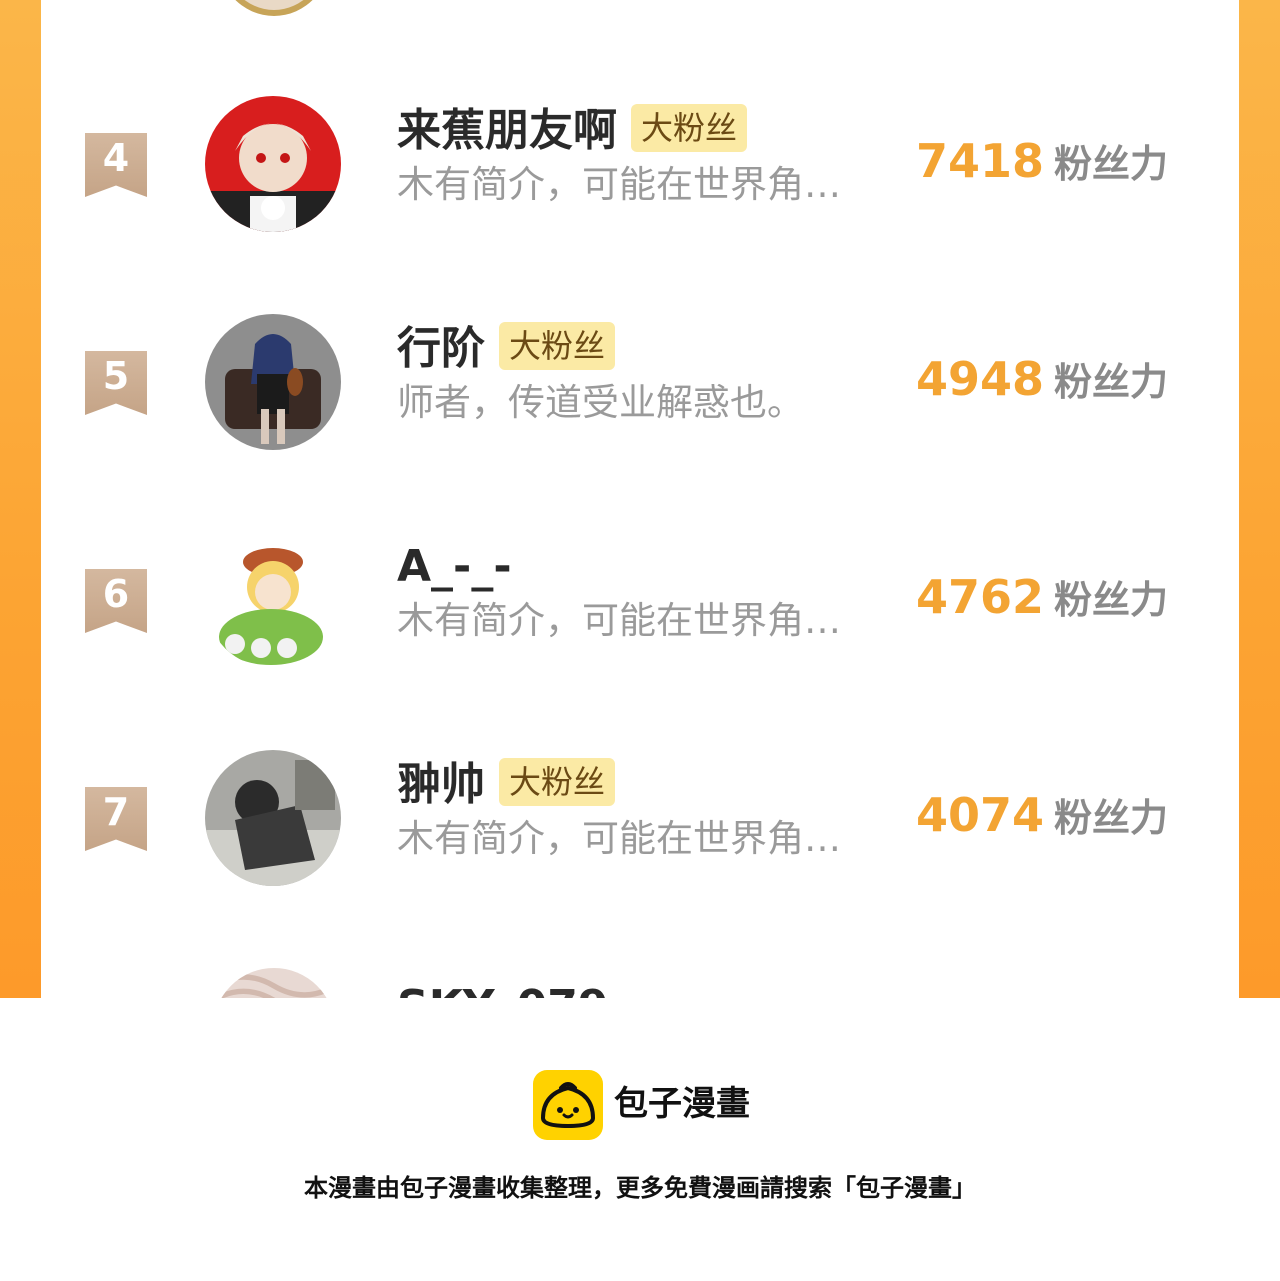 The width and height of the screenshot is (1280, 1281). I want to click on fan-power-value: 4948, so click(980, 379).